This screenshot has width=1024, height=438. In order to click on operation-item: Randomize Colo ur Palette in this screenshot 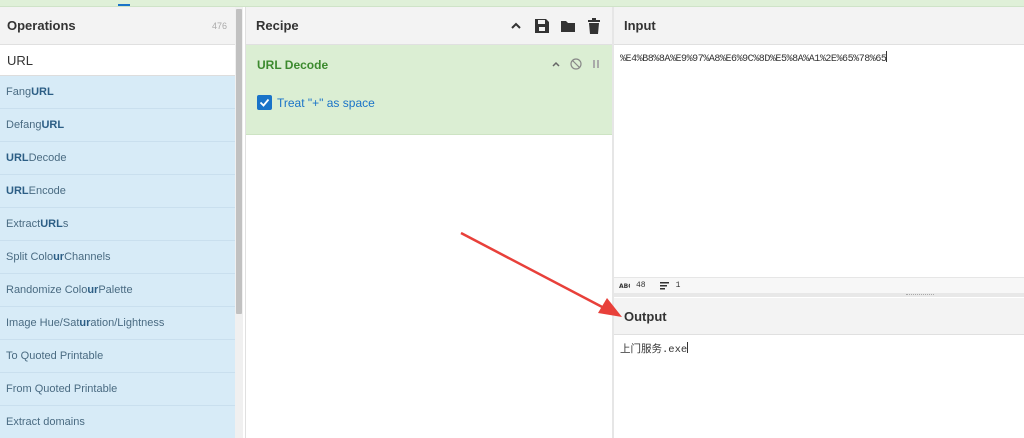, I will do `click(117, 290)`.